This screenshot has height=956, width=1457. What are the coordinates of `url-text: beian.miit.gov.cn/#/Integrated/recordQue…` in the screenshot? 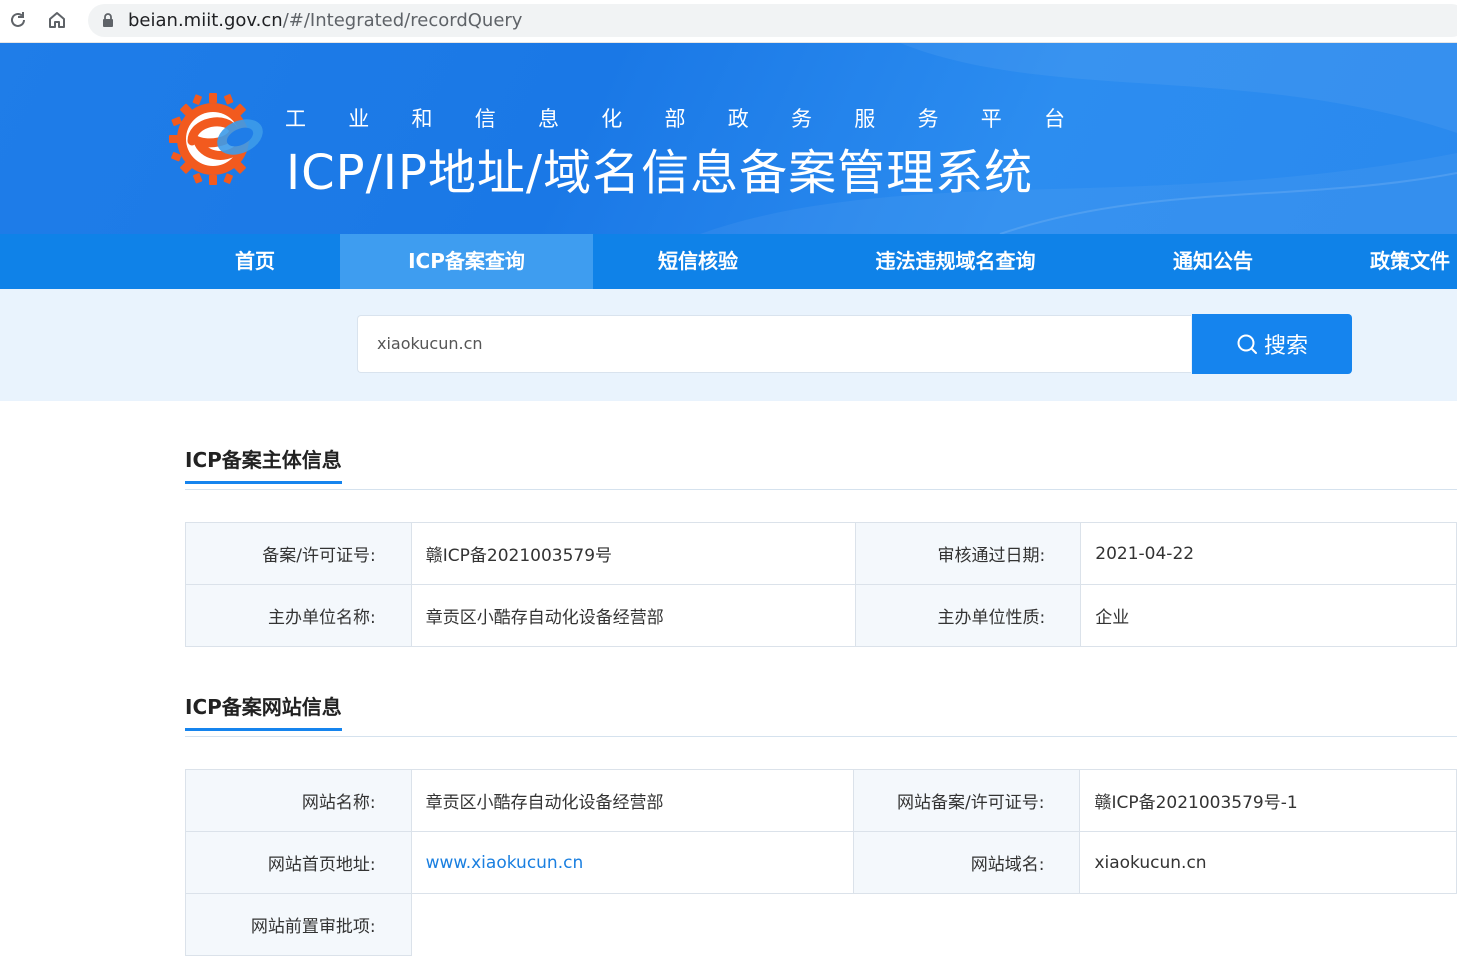 It's located at (325, 20).